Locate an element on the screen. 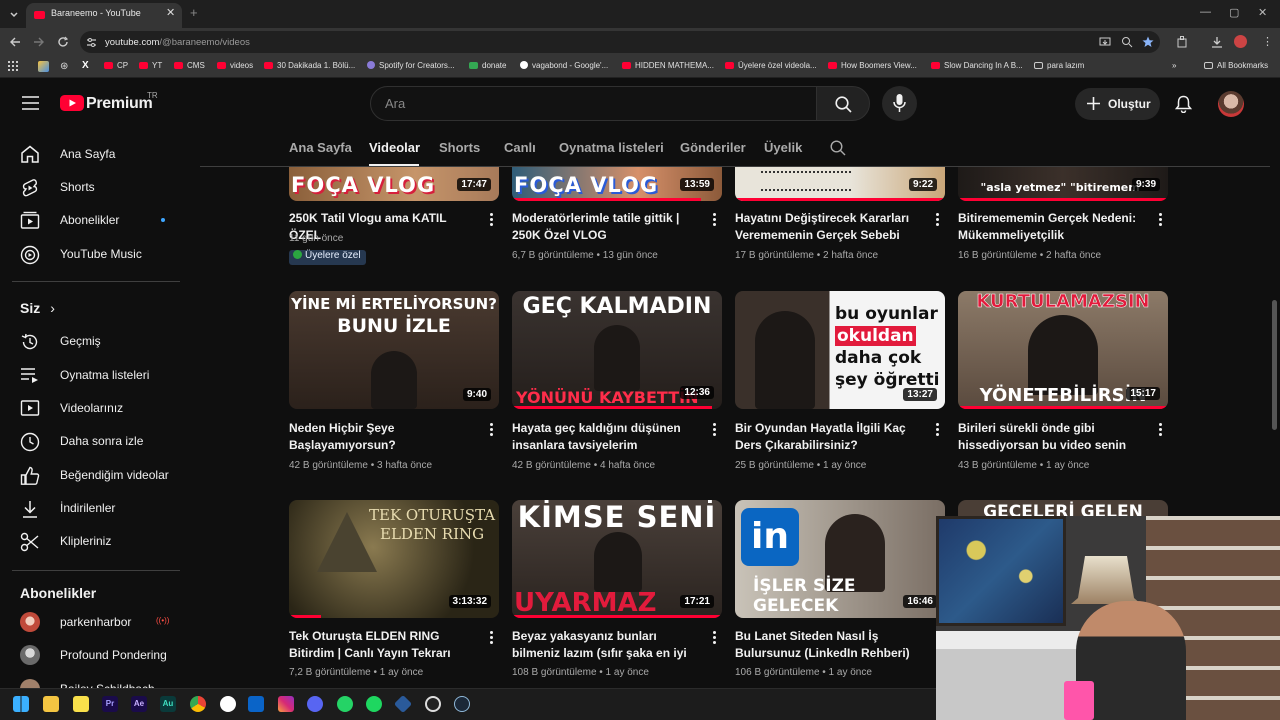 Image resolution: width=1280 pixels, height=720 pixels. bookmark-star-icon is located at coordinates (1148, 42).